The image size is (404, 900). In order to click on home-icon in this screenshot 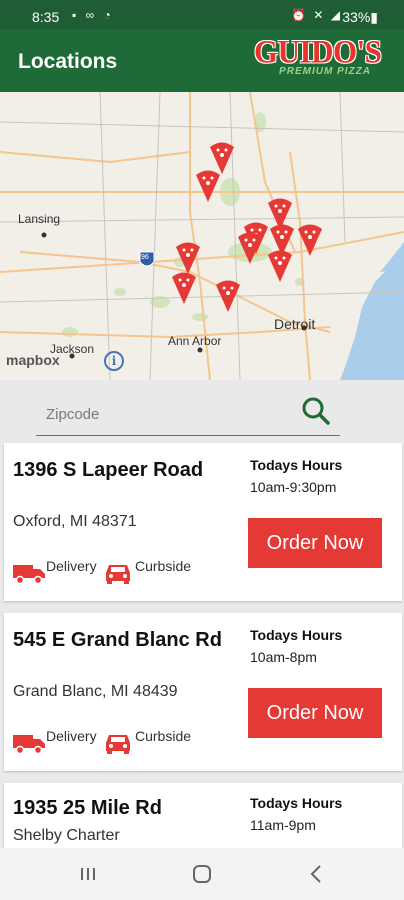, I will do `click(202, 874)`.